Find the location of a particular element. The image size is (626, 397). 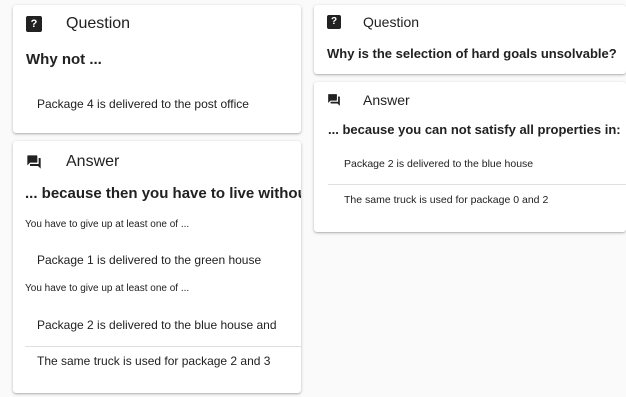

left-question-header: ? Question is located at coordinates (78, 24).